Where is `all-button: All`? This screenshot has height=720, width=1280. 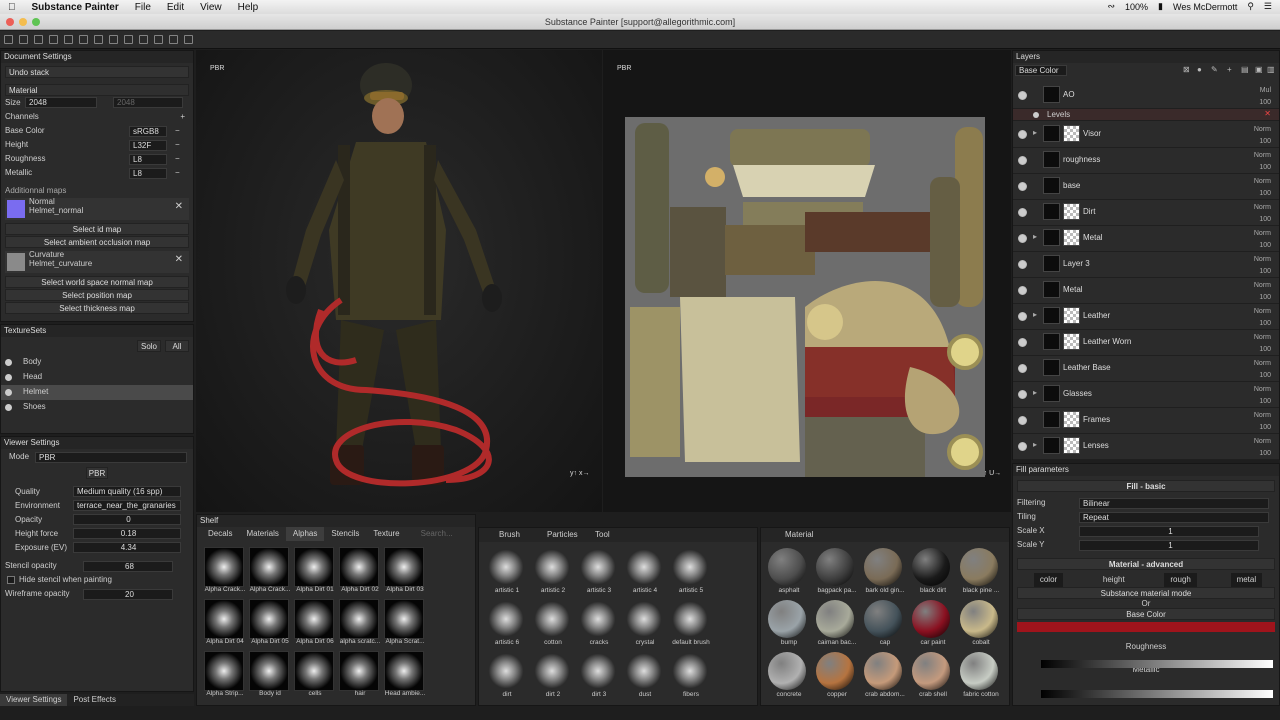 all-button: All is located at coordinates (177, 346).